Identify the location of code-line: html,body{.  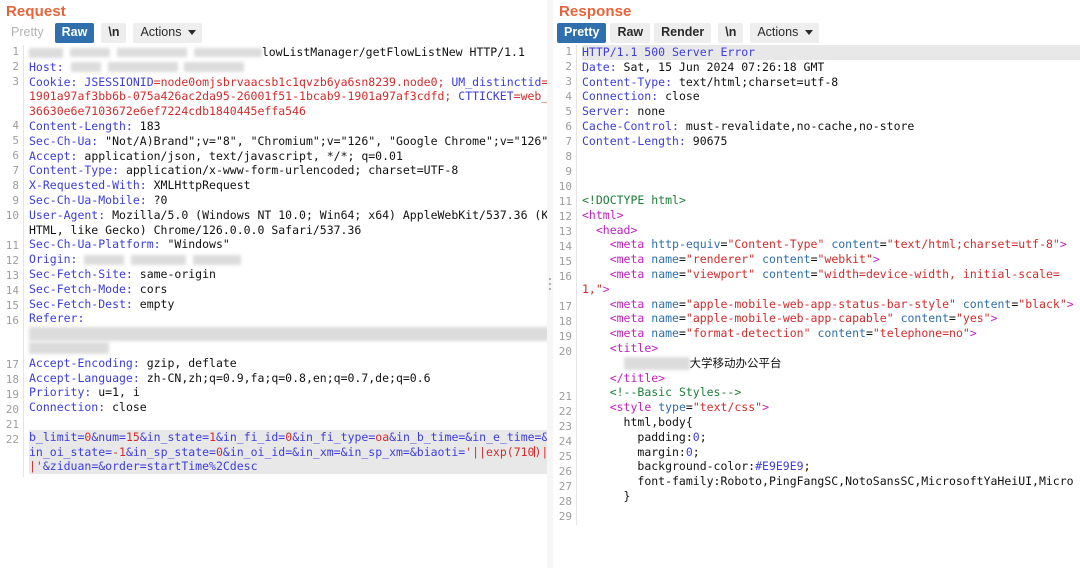
(831, 422).